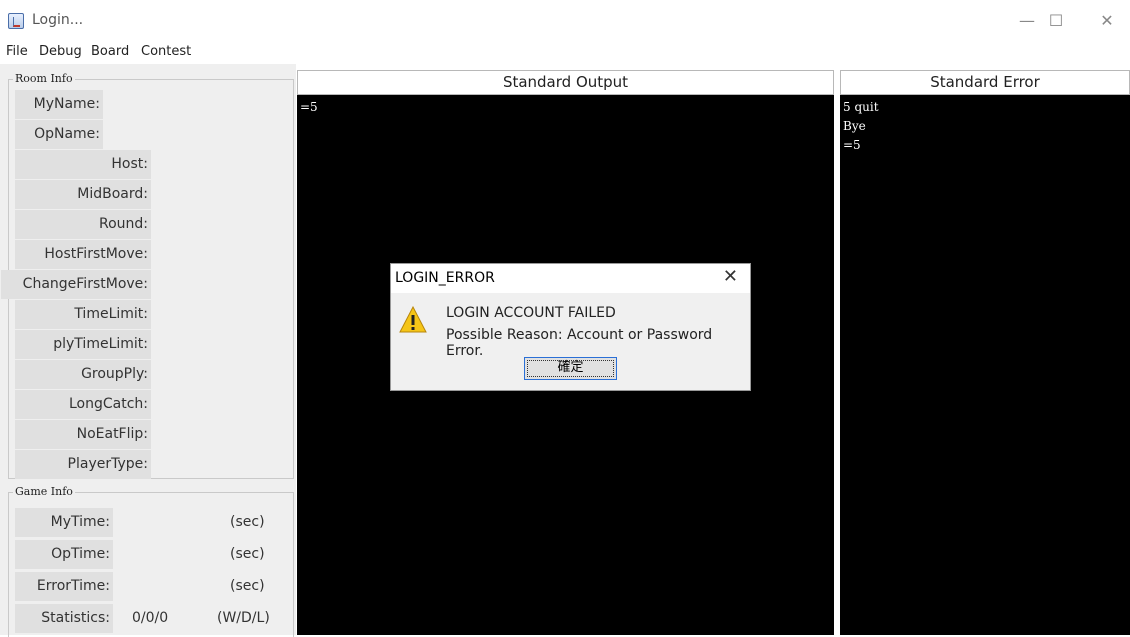 The width and height of the screenshot is (1130, 637). What do you see at coordinates (413, 319) in the screenshot?
I see `warning-icon` at bounding box center [413, 319].